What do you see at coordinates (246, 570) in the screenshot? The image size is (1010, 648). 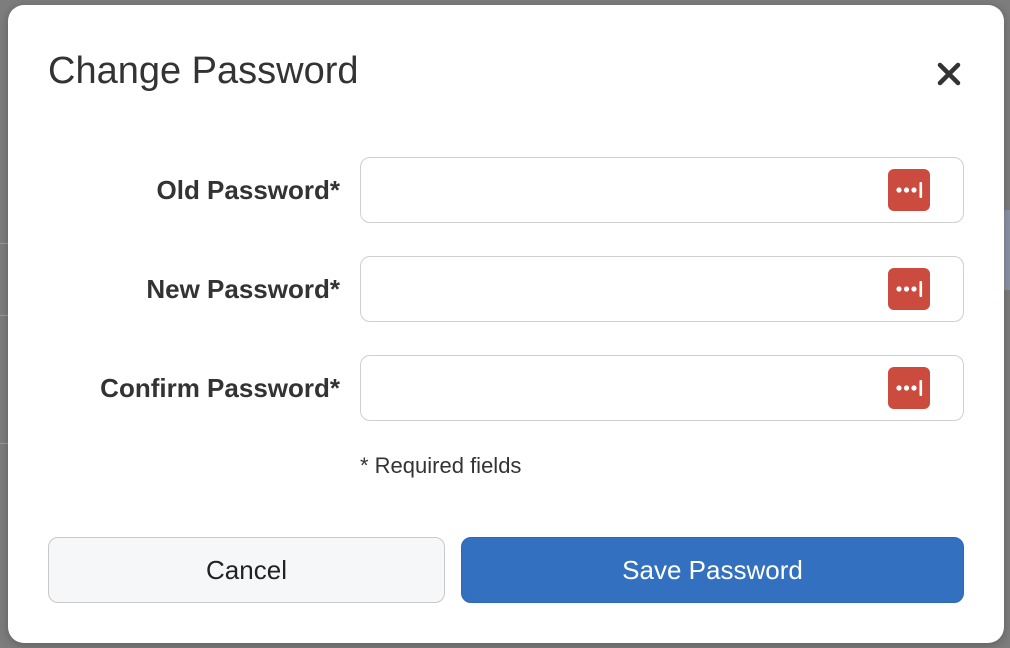 I see `cancel-button: Cancel` at bounding box center [246, 570].